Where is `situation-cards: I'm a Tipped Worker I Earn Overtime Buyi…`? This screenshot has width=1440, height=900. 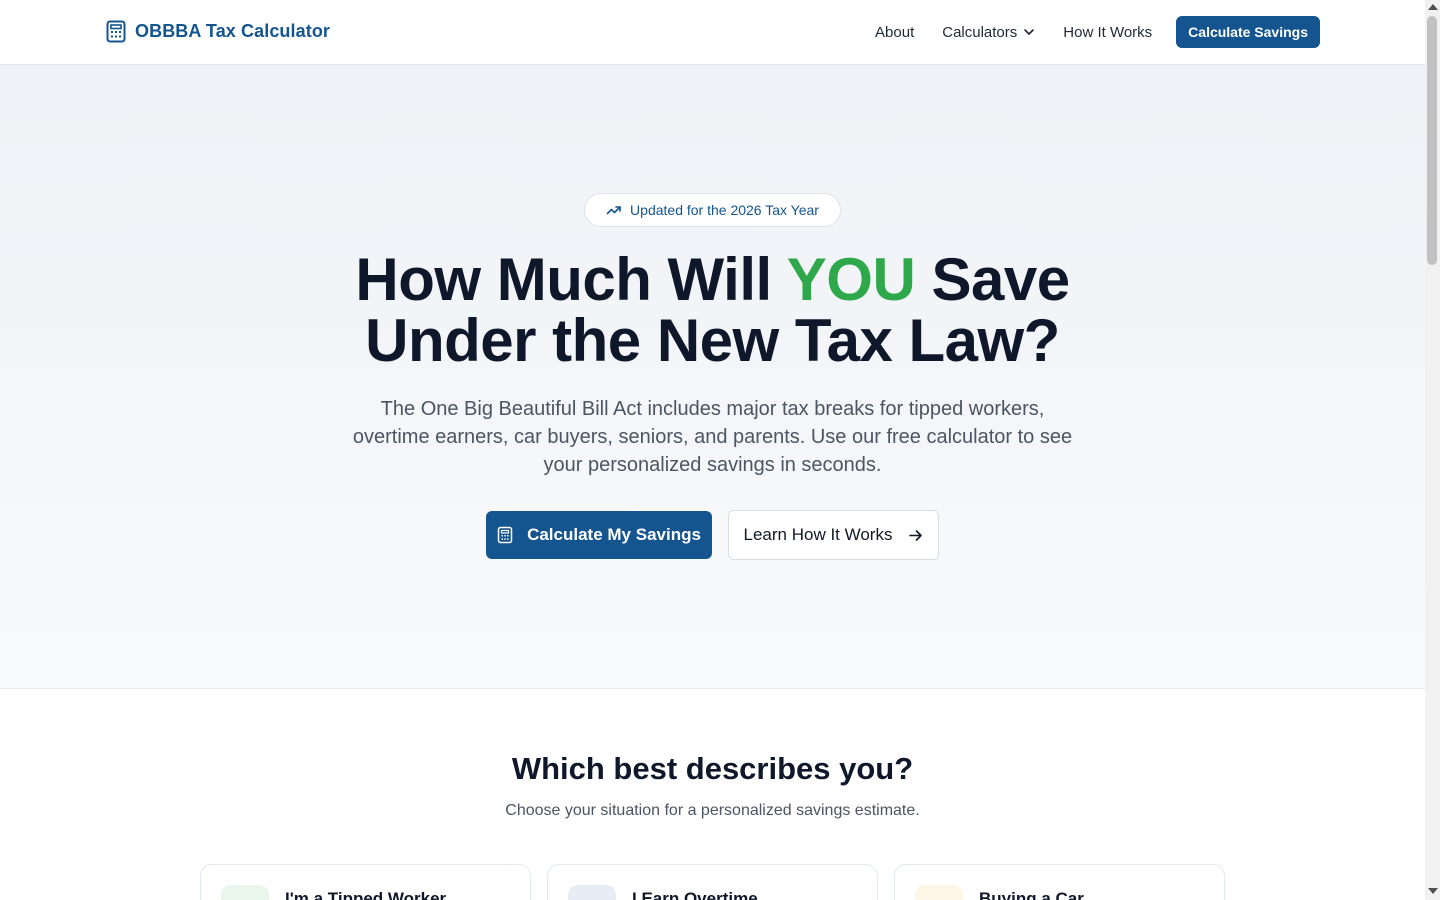 situation-cards: I'm a Tipped Worker I Earn Overtime Buyi… is located at coordinates (712, 882).